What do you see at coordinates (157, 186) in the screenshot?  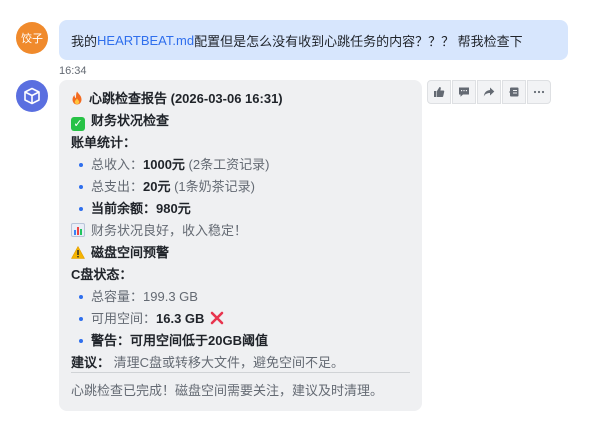 I see `expense-value: 20元` at bounding box center [157, 186].